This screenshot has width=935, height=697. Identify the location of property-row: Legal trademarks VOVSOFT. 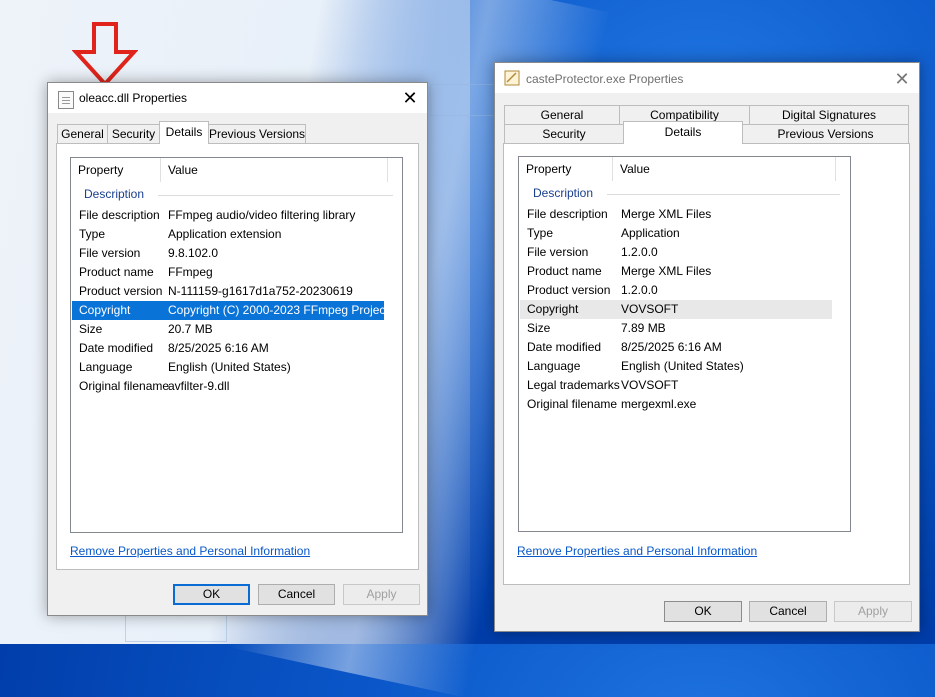
(676, 385).